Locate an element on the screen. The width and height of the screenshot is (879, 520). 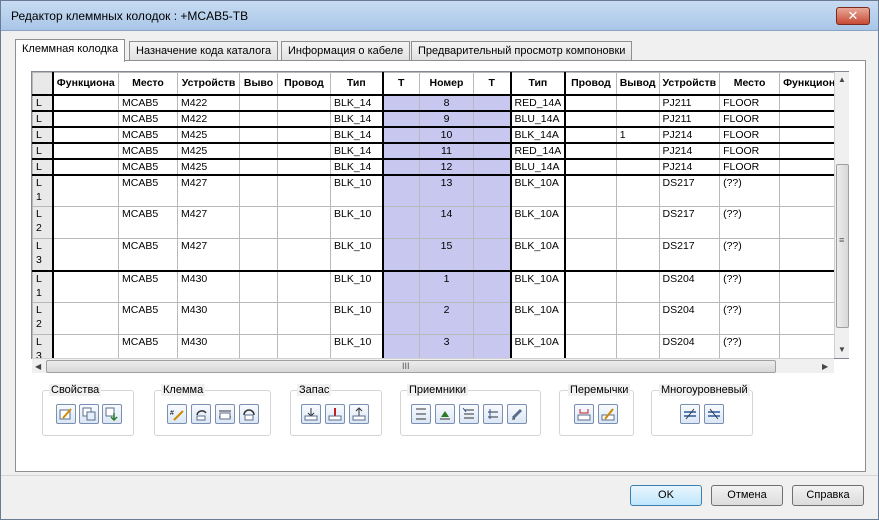
edit-terminal-icon: # is located at coordinates (177, 414).